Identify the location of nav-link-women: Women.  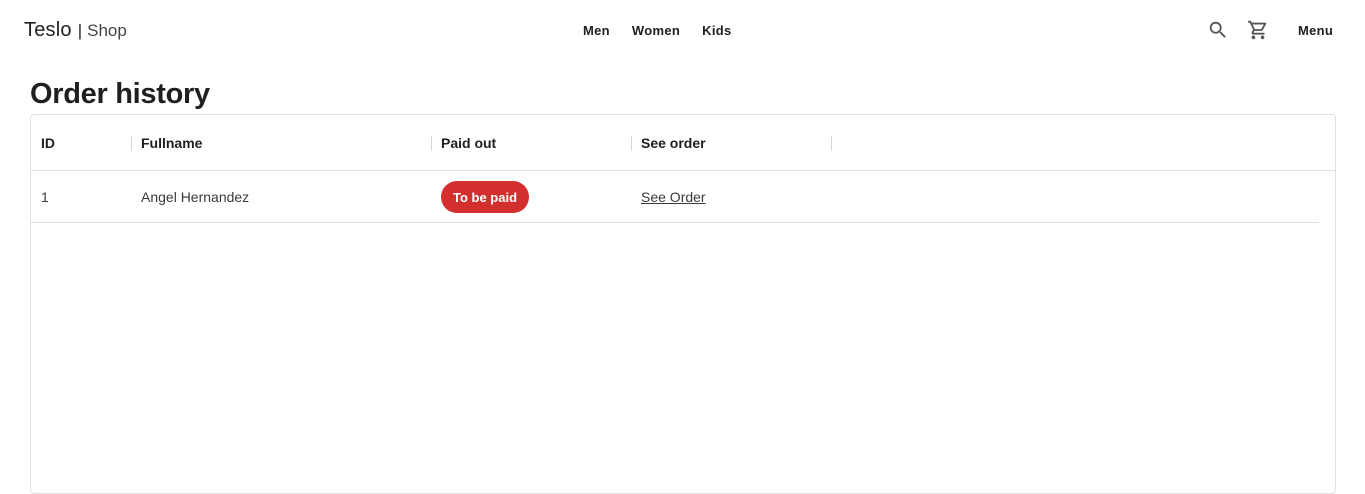
(656, 30).